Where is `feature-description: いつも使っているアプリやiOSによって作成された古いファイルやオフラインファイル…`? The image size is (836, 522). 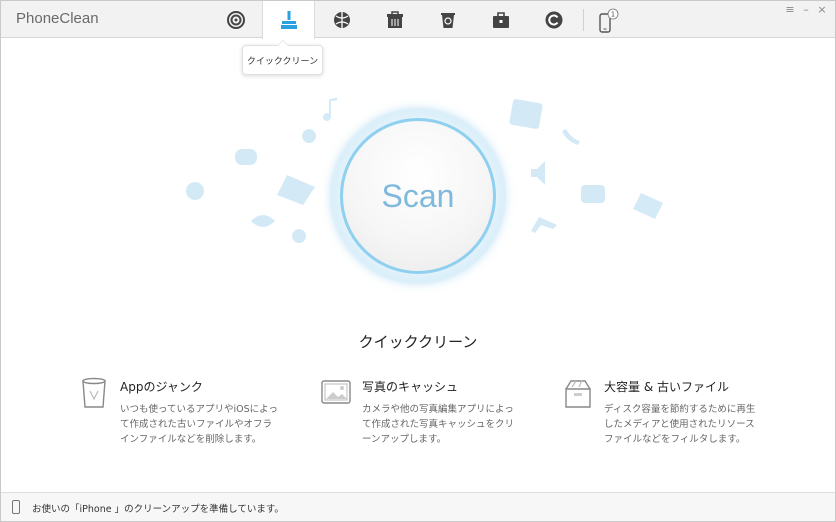
feature-description: いつも使っているアプリやiOSによって作成された古いファイルやオフラインファイル… is located at coordinates (199, 424).